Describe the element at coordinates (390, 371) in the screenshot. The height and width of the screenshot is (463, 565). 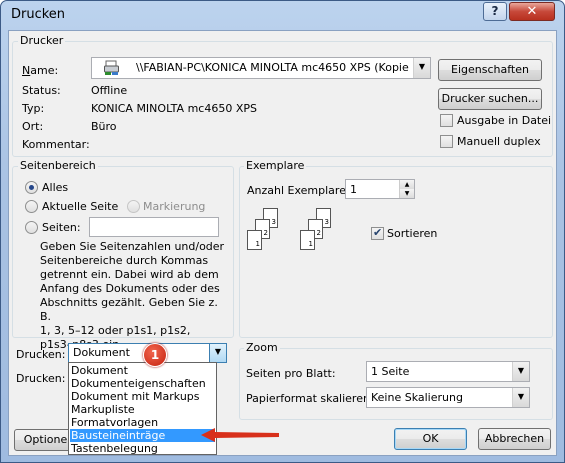
I see `pages-per-sheet-value: 1 Seite` at that location.